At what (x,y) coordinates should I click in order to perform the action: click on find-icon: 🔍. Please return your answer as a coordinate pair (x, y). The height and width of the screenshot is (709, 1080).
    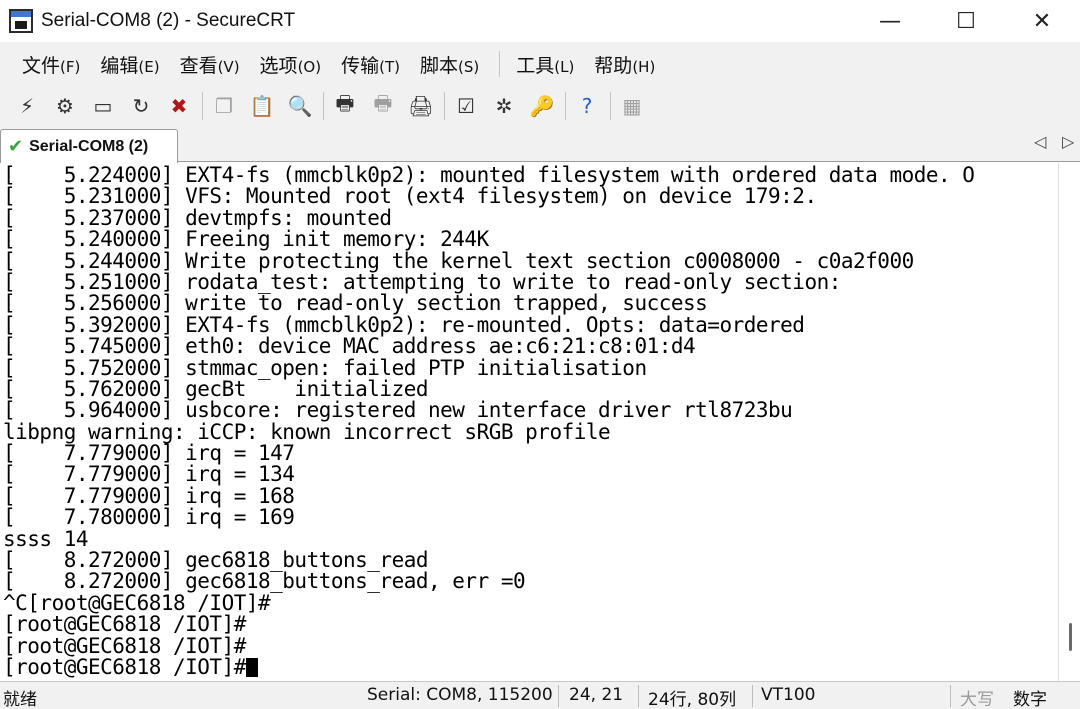
    Looking at the image, I should click on (300, 106).